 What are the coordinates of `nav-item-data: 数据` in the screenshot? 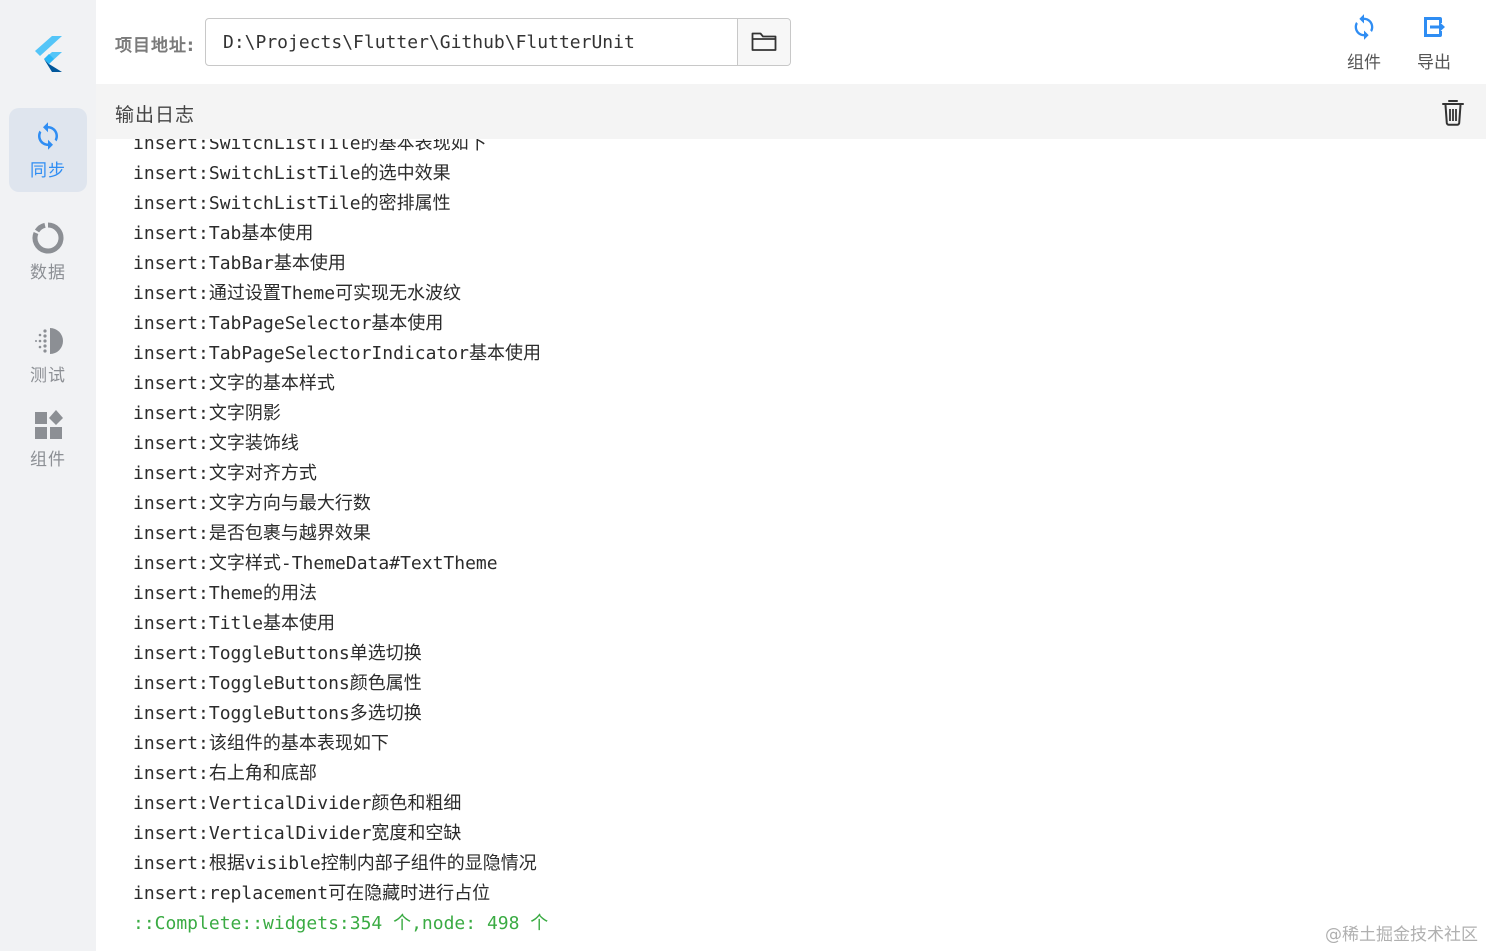 It's located at (48, 252).